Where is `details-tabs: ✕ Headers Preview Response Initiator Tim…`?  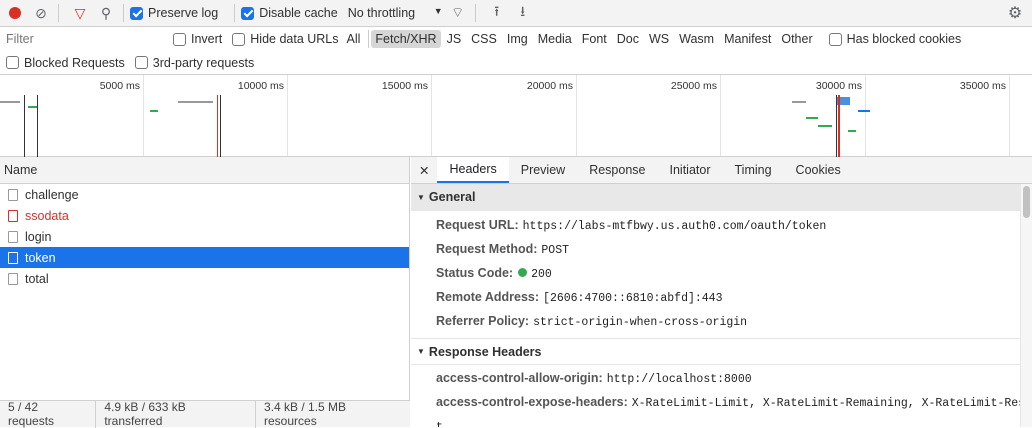 details-tabs: ✕ Headers Preview Response Initiator Tim… is located at coordinates (721, 170).